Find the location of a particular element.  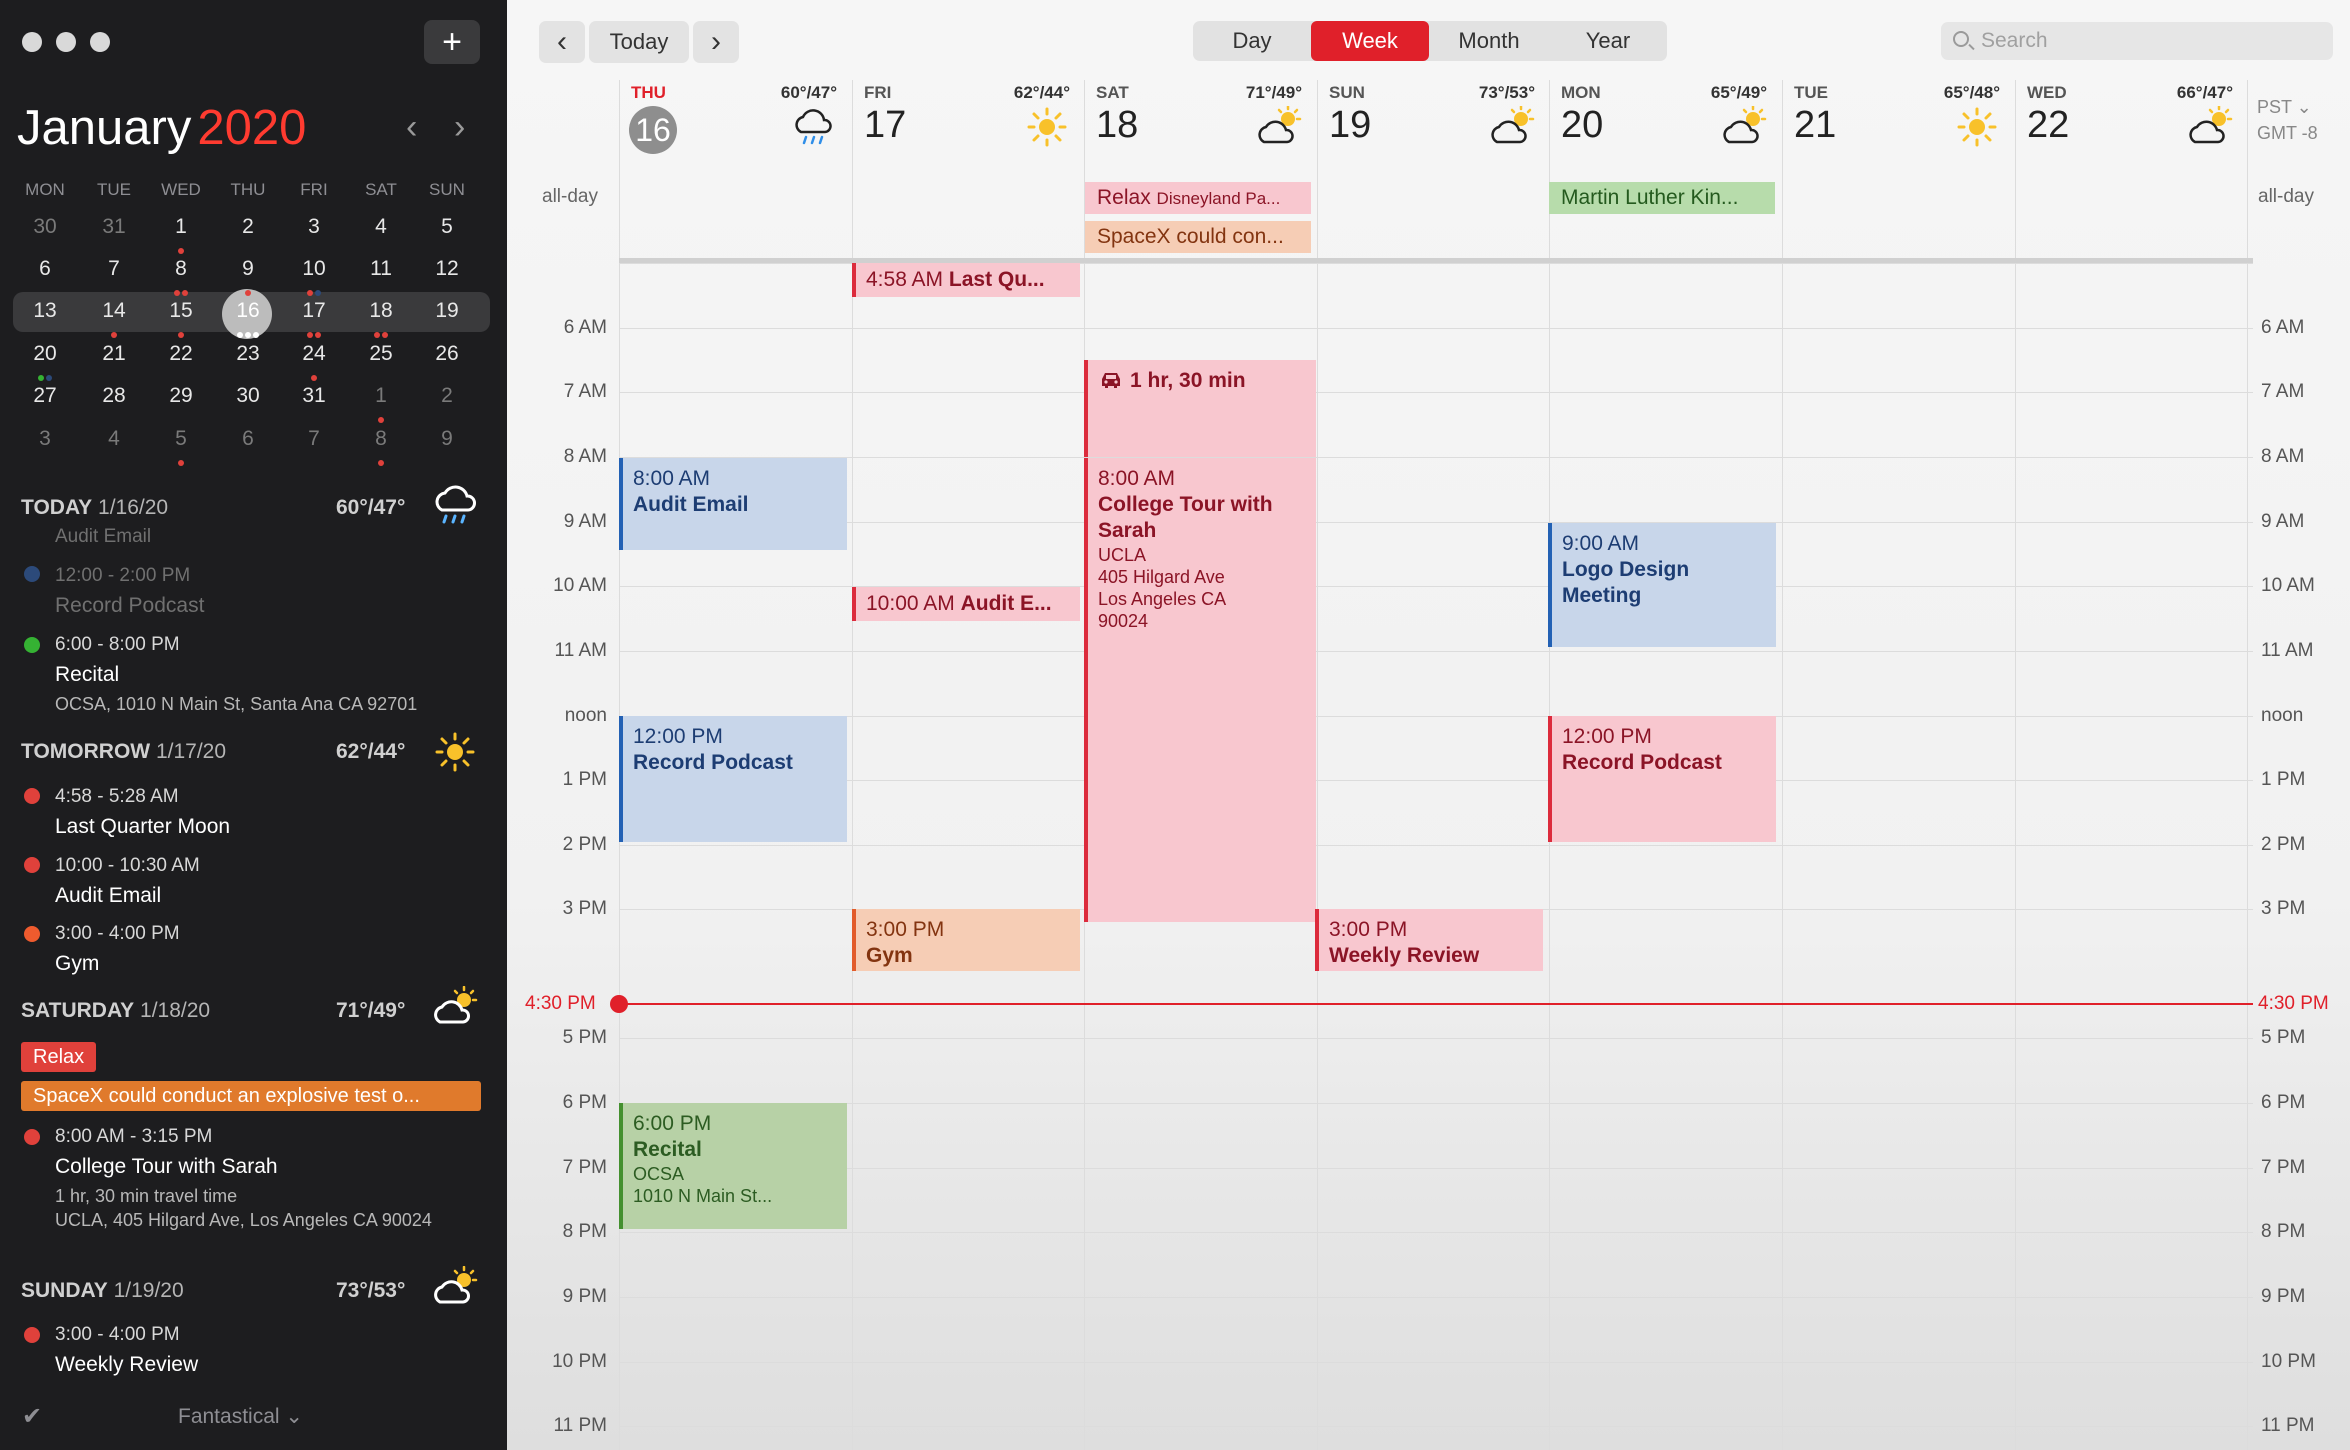

mini-calendar-day: 11 is located at coordinates (381, 269).